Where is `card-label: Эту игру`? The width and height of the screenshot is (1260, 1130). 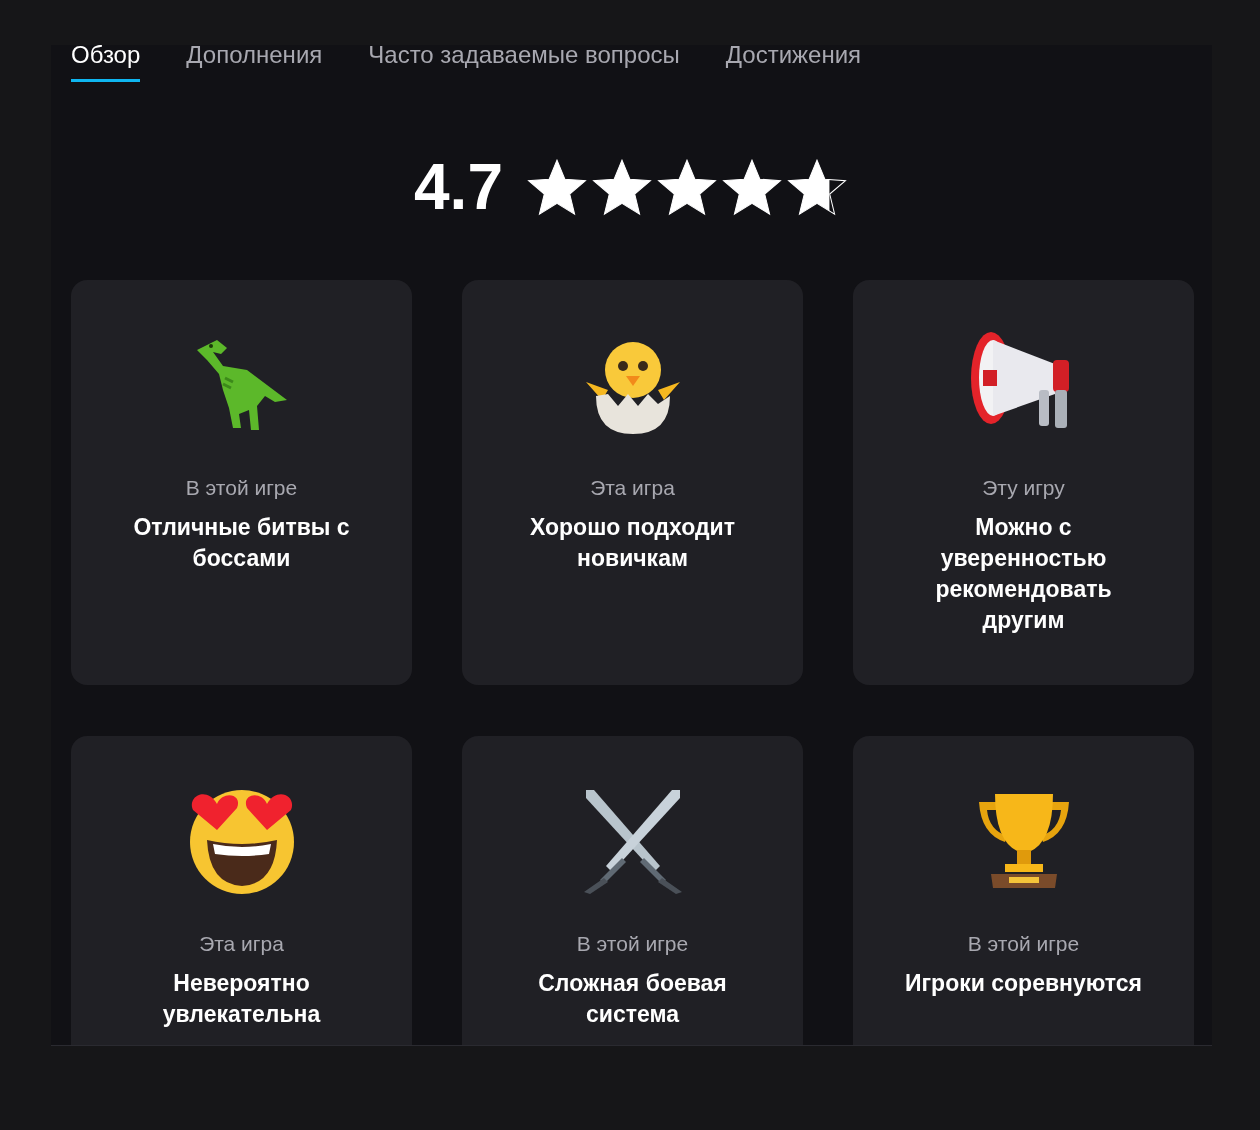
card-label: Эту игру is located at coordinates (1023, 488).